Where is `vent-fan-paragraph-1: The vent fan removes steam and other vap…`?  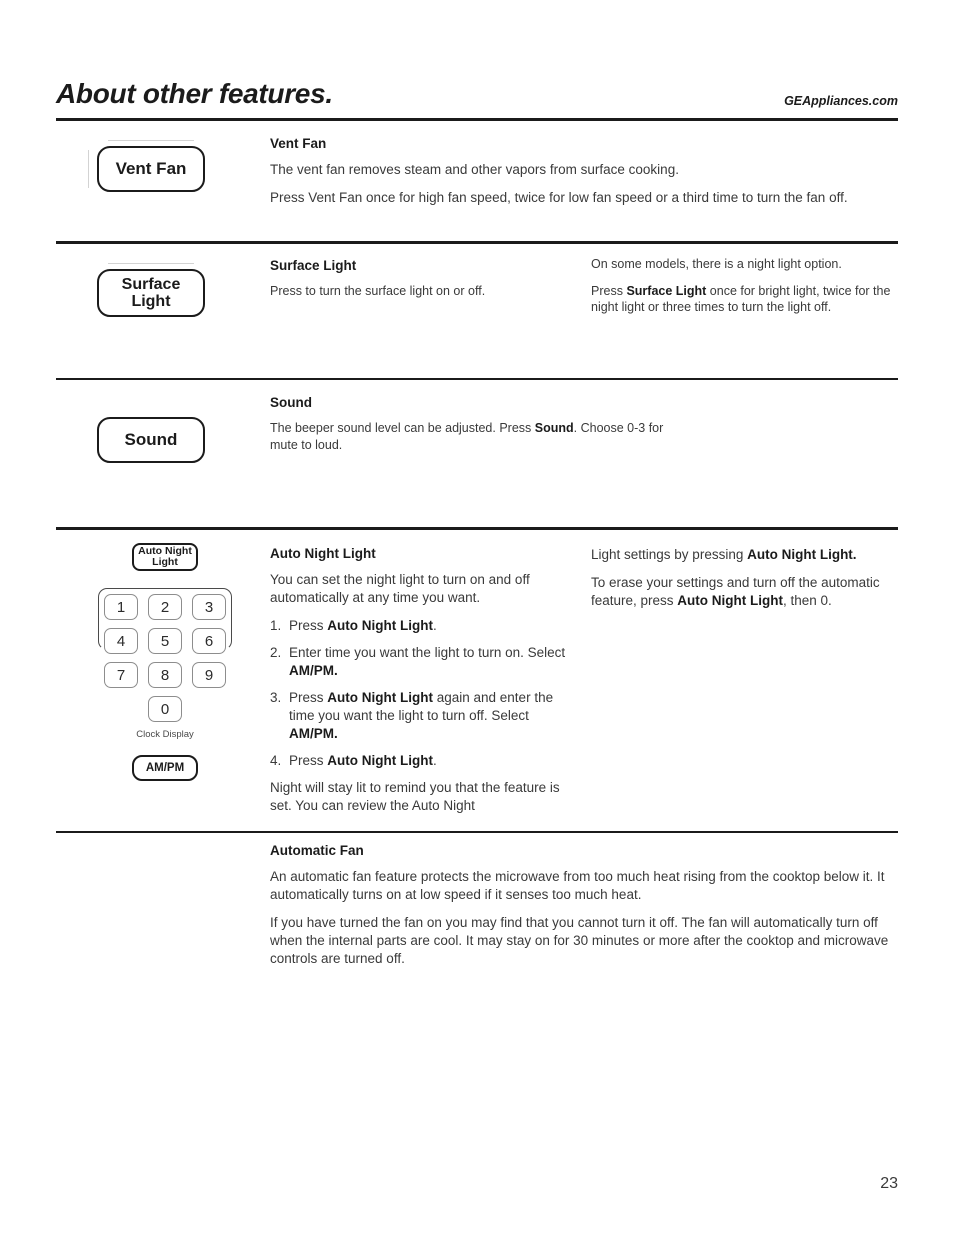 vent-fan-paragraph-1: The vent fan removes steam and other vap… is located at coordinates (474, 169).